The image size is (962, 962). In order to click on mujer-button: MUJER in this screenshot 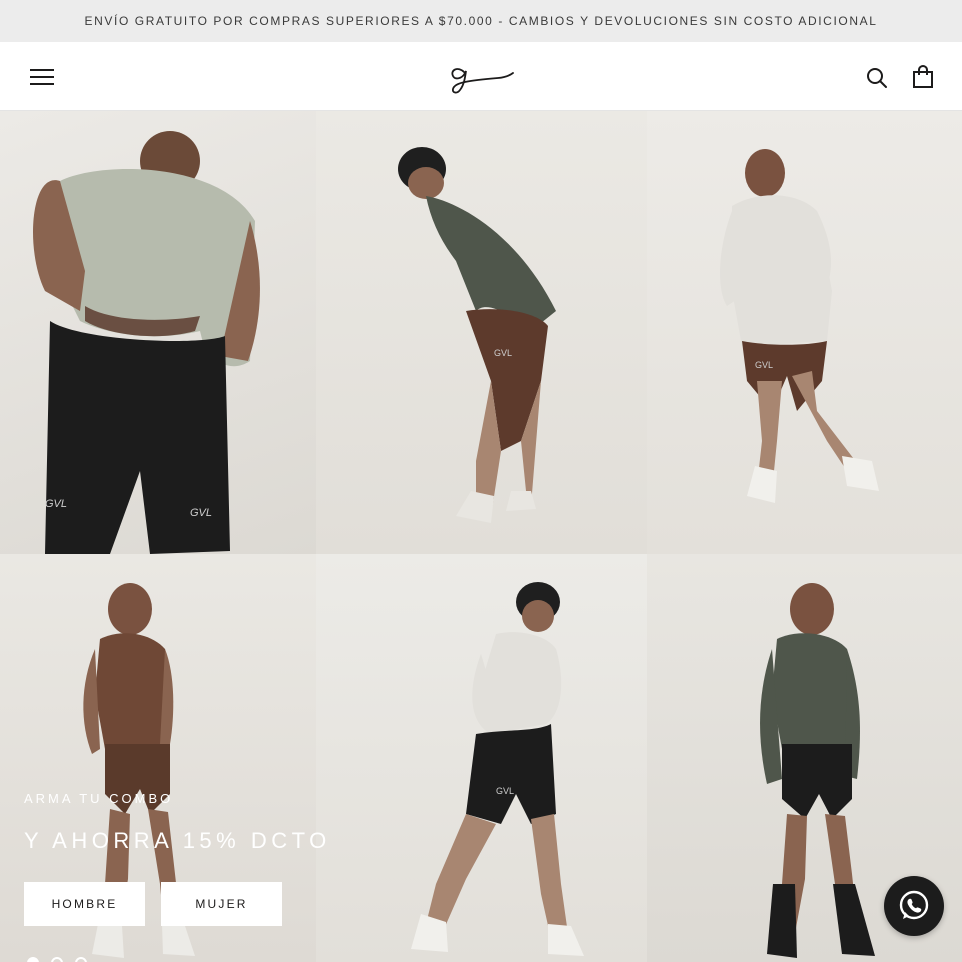, I will do `click(221, 904)`.